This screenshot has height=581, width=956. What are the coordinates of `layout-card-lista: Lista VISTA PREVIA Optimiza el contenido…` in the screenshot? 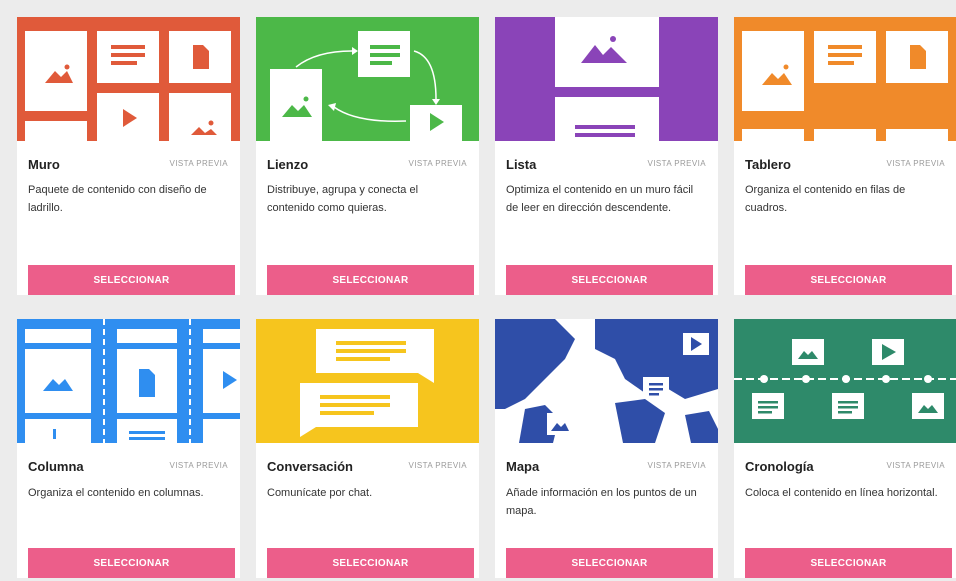 It's located at (606, 156).